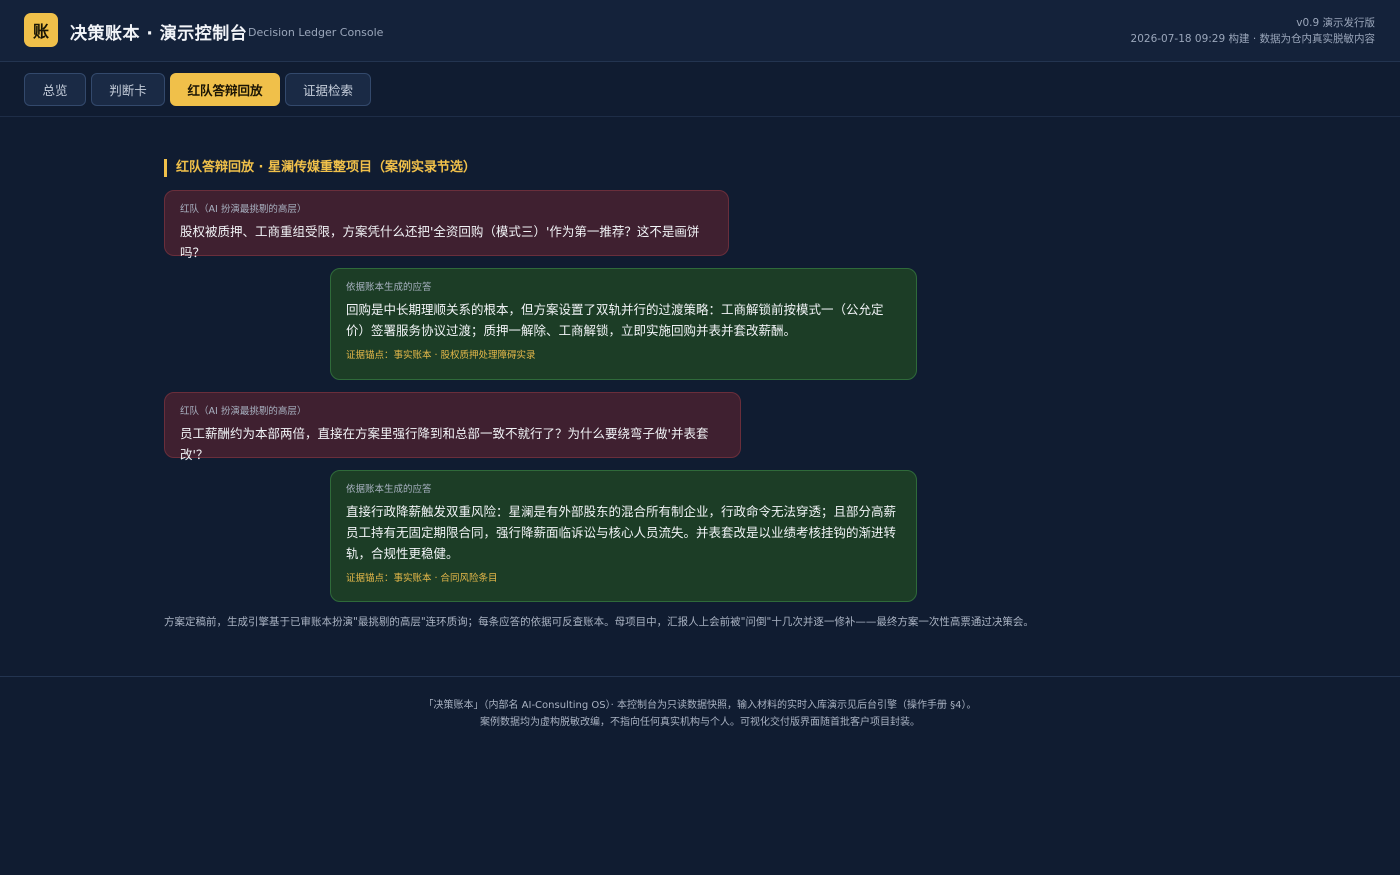 The width and height of the screenshot is (1400, 875). I want to click on tab-overview: 总览, so click(55, 89).